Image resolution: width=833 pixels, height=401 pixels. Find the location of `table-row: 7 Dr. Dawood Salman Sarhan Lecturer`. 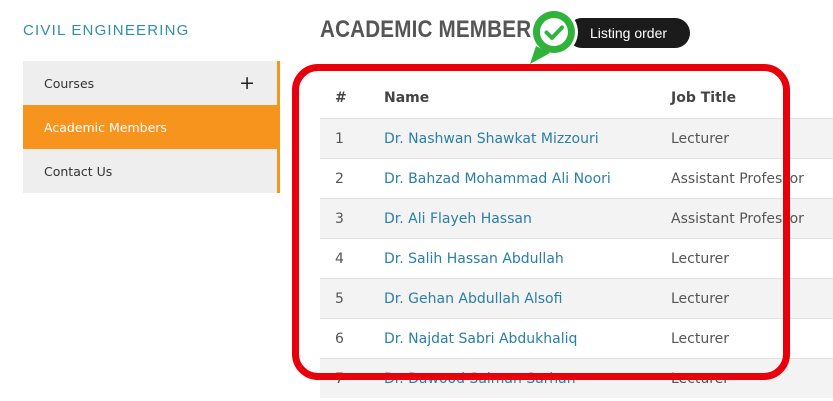

table-row: 7 Dr. Dawood Salman Sarhan Lecturer is located at coordinates (576, 378).